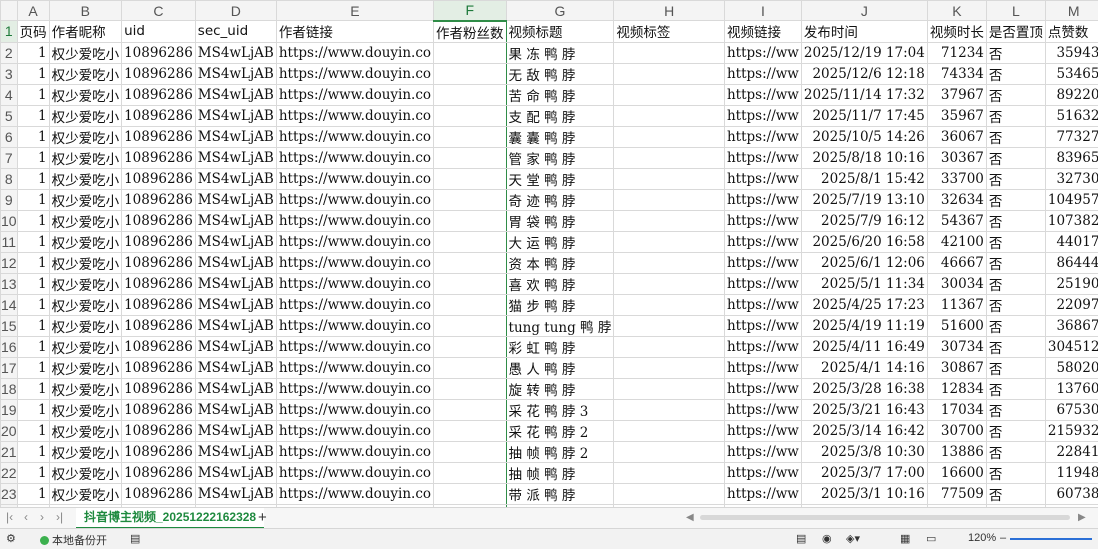 The image size is (1098, 549). Describe the element at coordinates (560, 346) in the screenshot. I see `title-cell: 彩 虹 鸭 脖` at that location.